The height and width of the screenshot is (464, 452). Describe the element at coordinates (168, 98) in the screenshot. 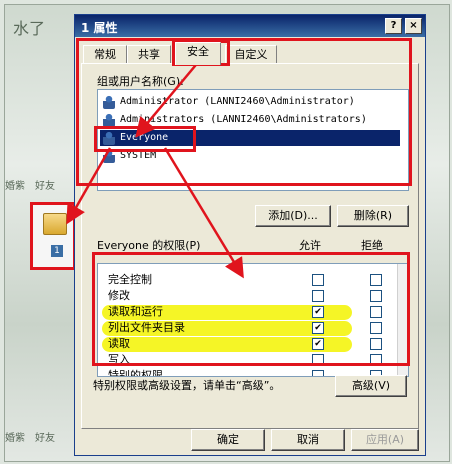

I see `arrow-tab-to-everyone` at that location.